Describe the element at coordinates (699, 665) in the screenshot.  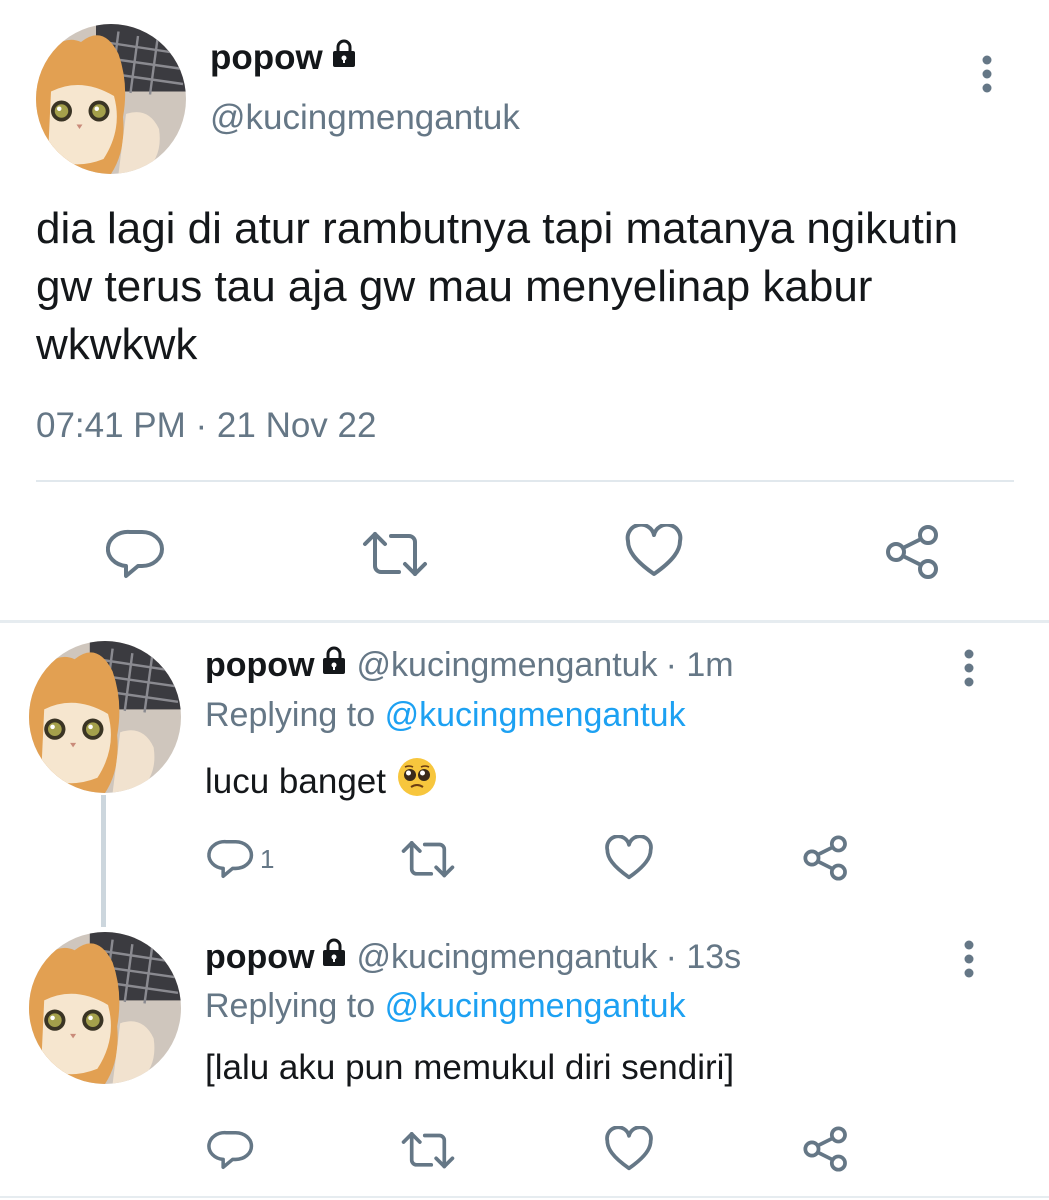
I see `reply-time: · 1m` at that location.